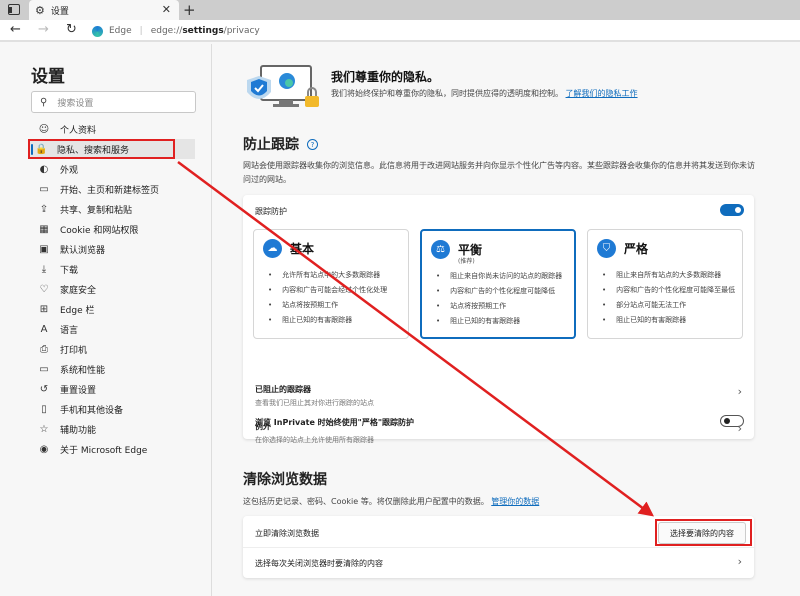 Image resolution: width=800 pixels, height=596 pixels. I want to click on sidebar-item: ▯ 手机和其他设备, so click(121, 409).